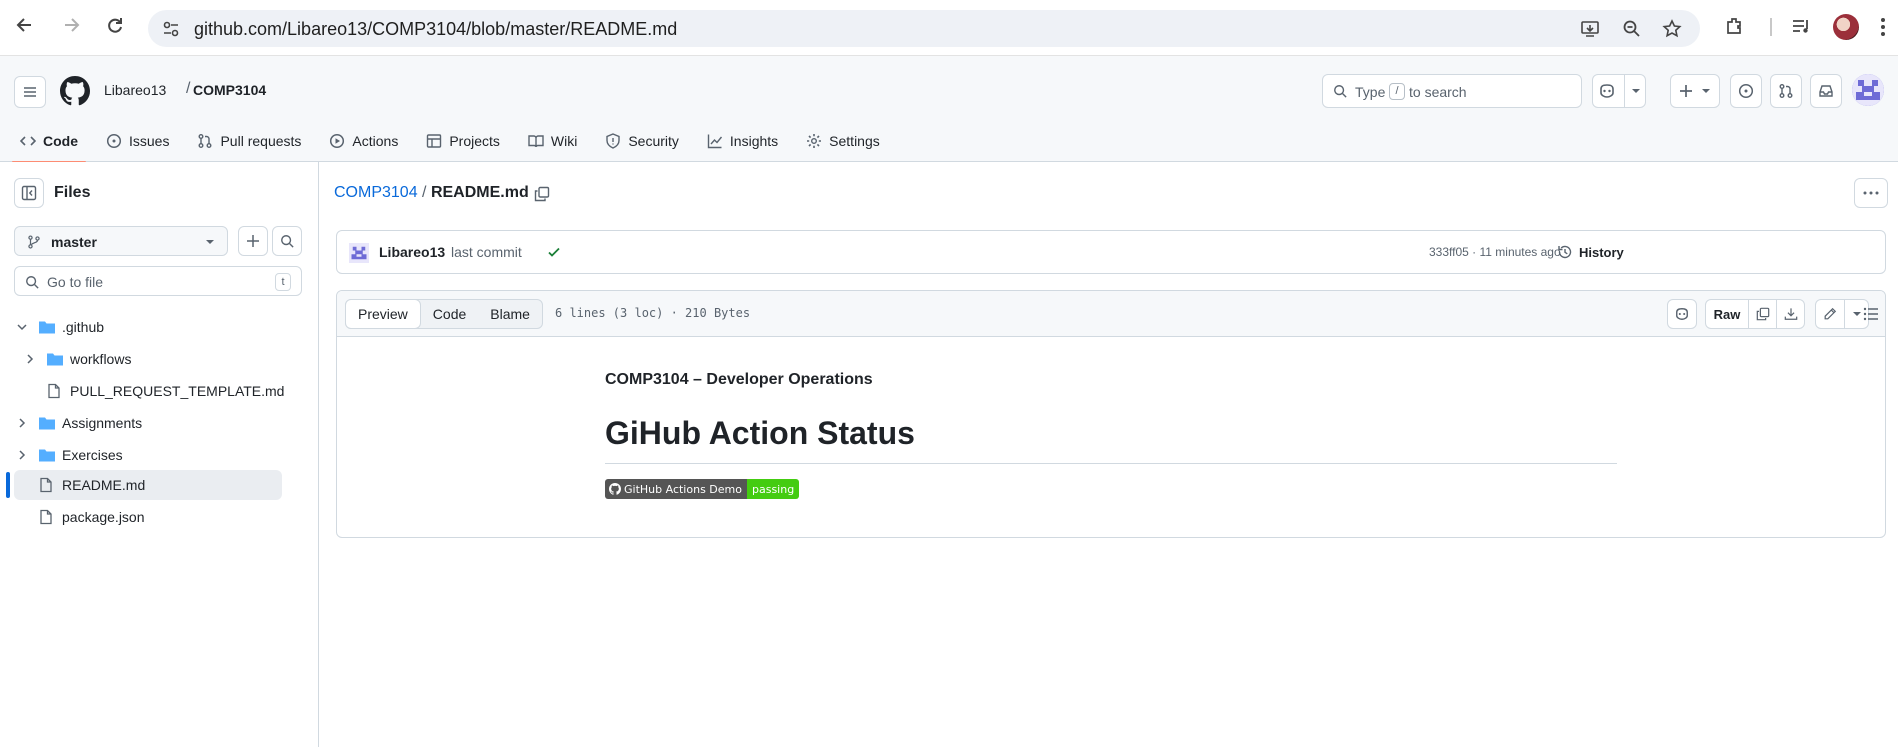  I want to click on arrow-right-icon, so click(72, 25).